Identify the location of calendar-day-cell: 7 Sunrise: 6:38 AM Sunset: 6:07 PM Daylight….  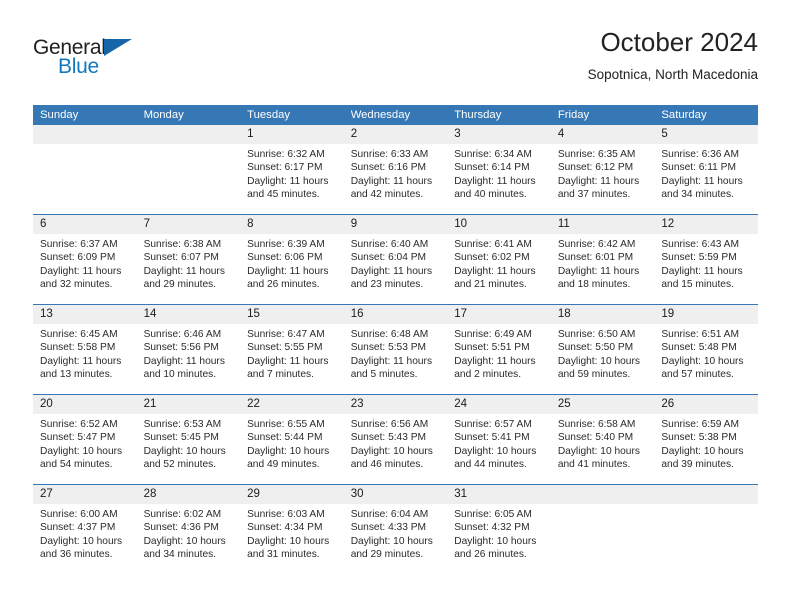
(188, 259).